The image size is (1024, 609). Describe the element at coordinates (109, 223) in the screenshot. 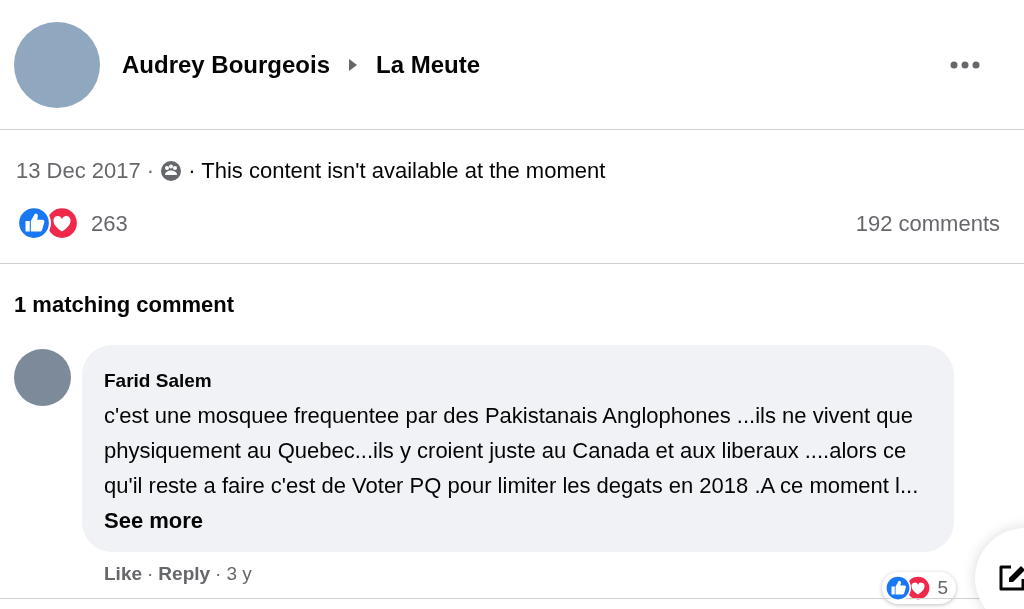

I see `reaction-count: 263` at that location.